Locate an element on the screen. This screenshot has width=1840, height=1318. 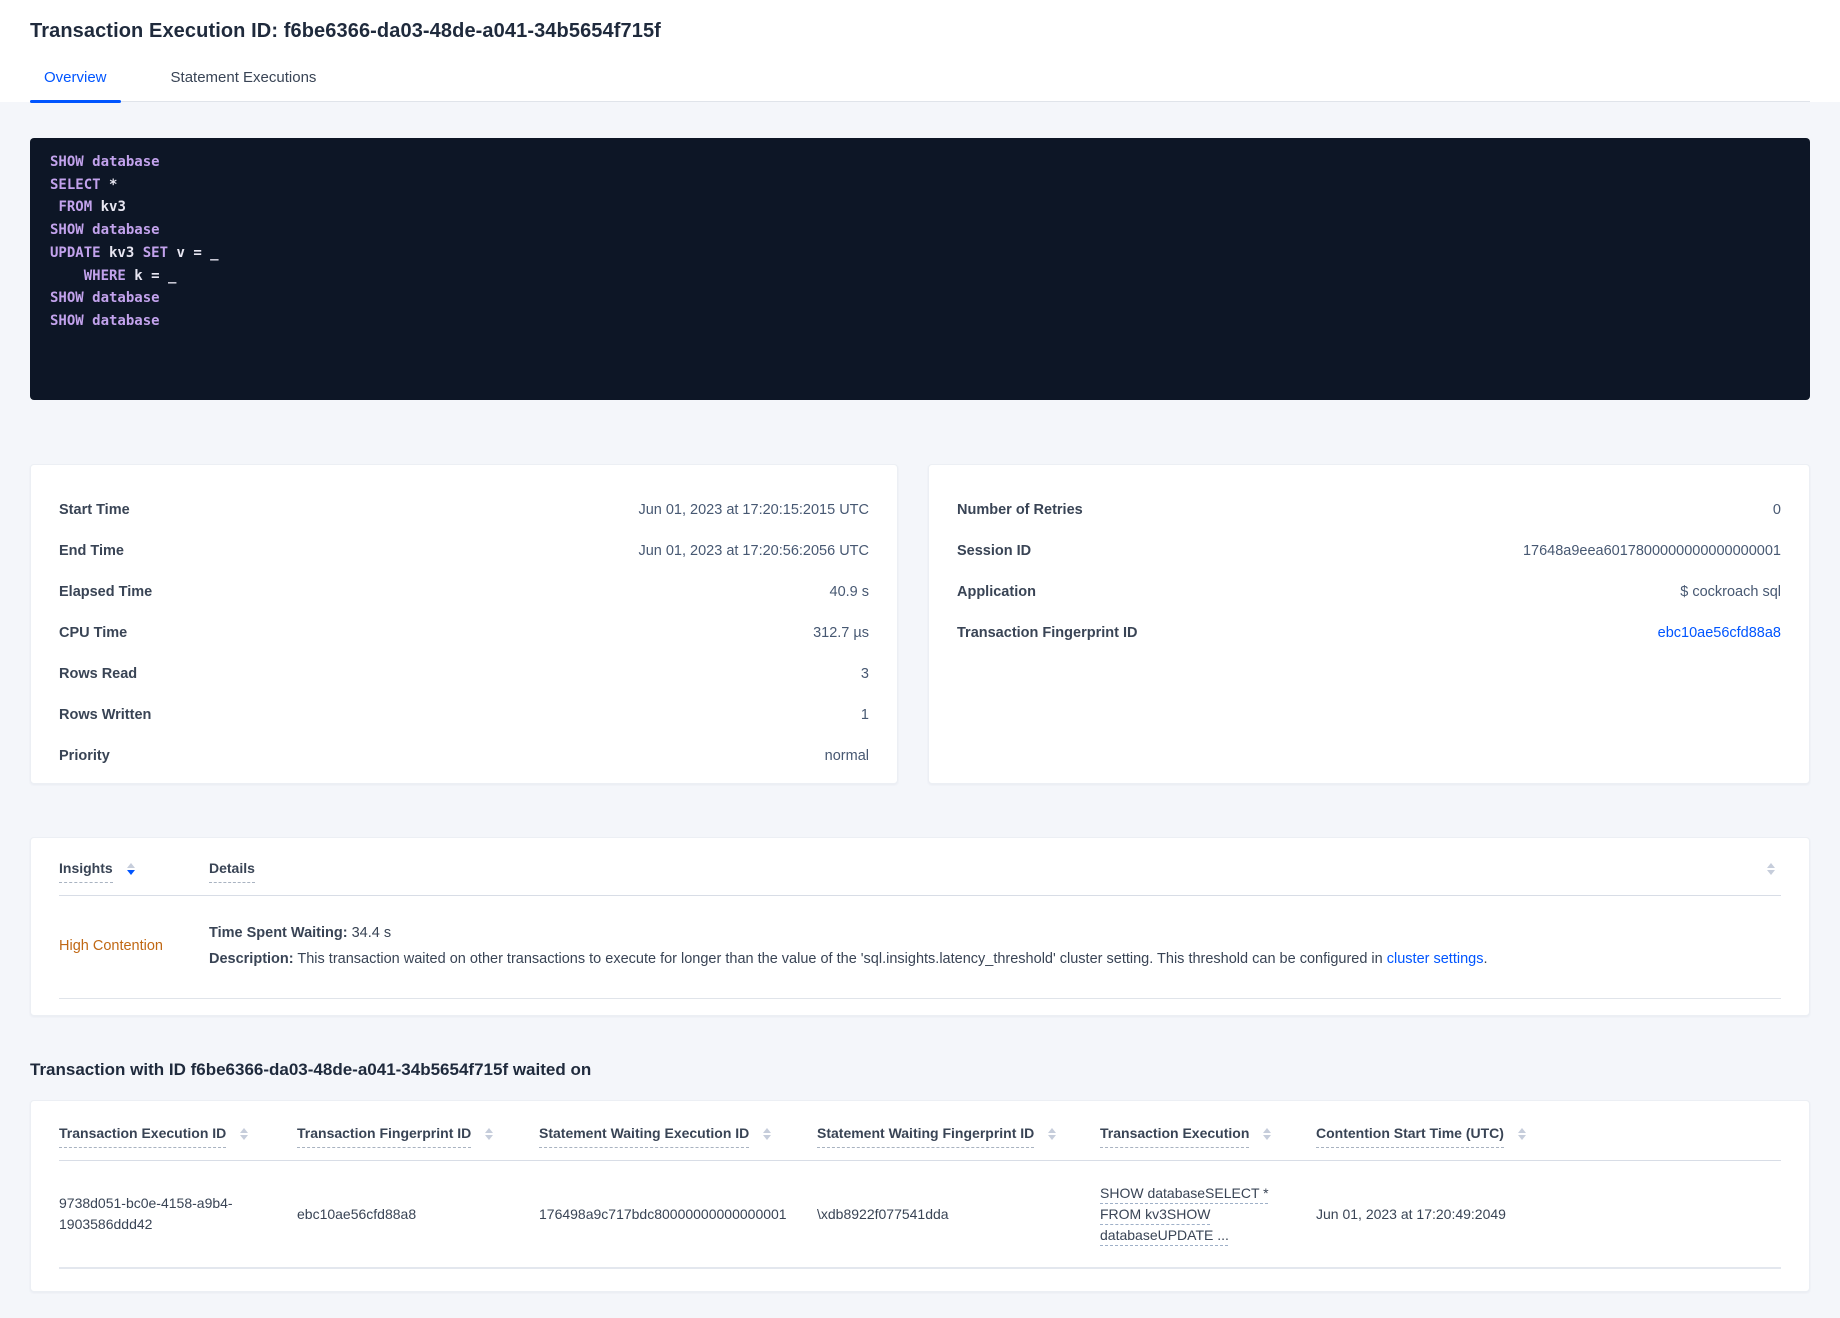
column-label: Details is located at coordinates (232, 871).